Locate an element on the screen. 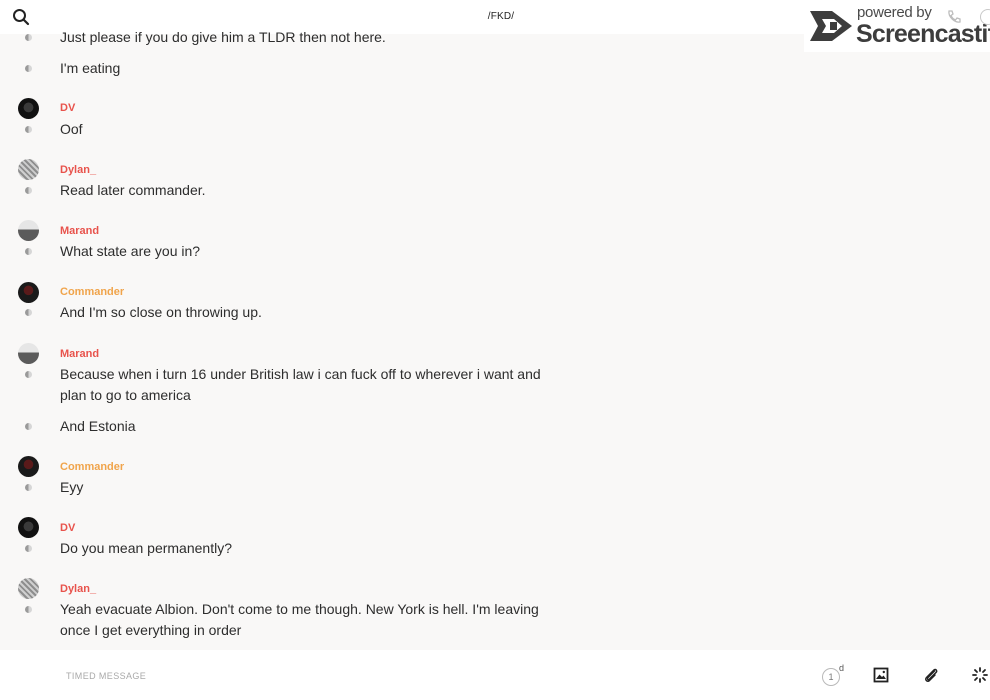  info-icon is located at coordinates (985, 17).